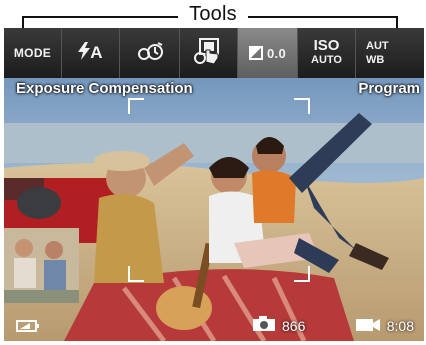 The width and height of the screenshot is (426, 345). I want to click on callout-title: Tools, so click(213, 14).